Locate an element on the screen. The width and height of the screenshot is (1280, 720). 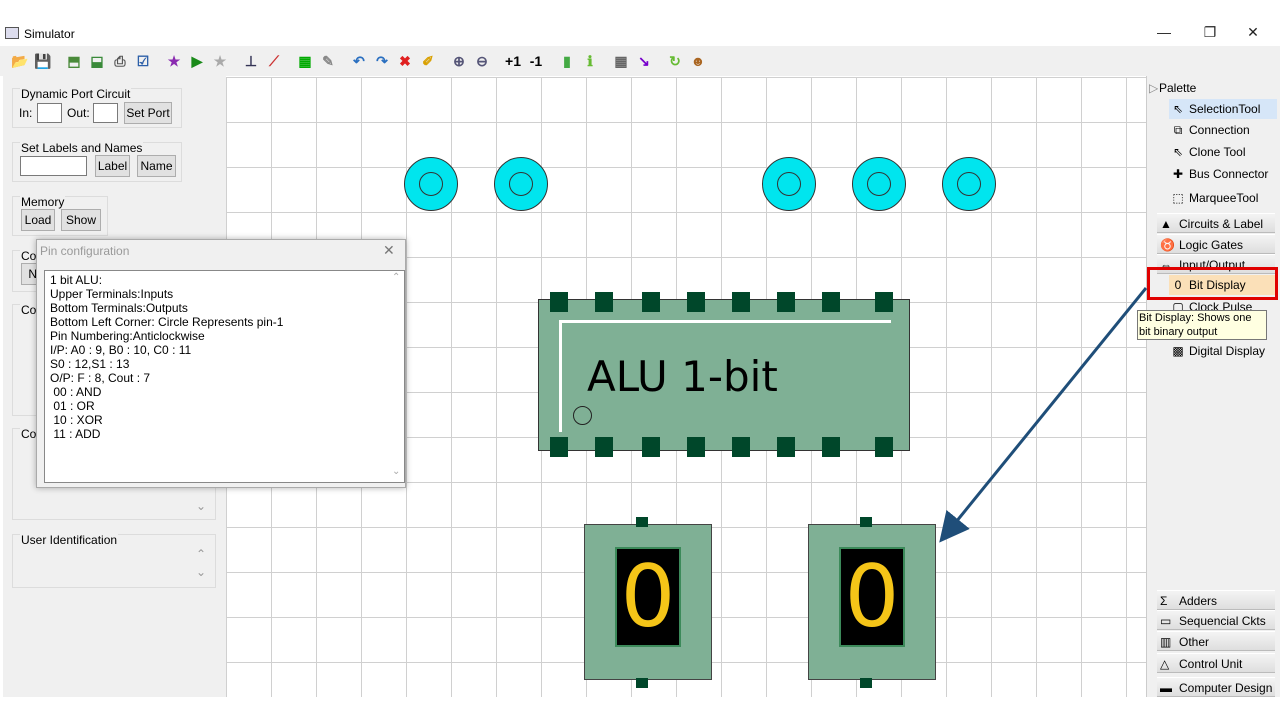
collapse-icon: ▷ is located at coordinates (1153, 88).